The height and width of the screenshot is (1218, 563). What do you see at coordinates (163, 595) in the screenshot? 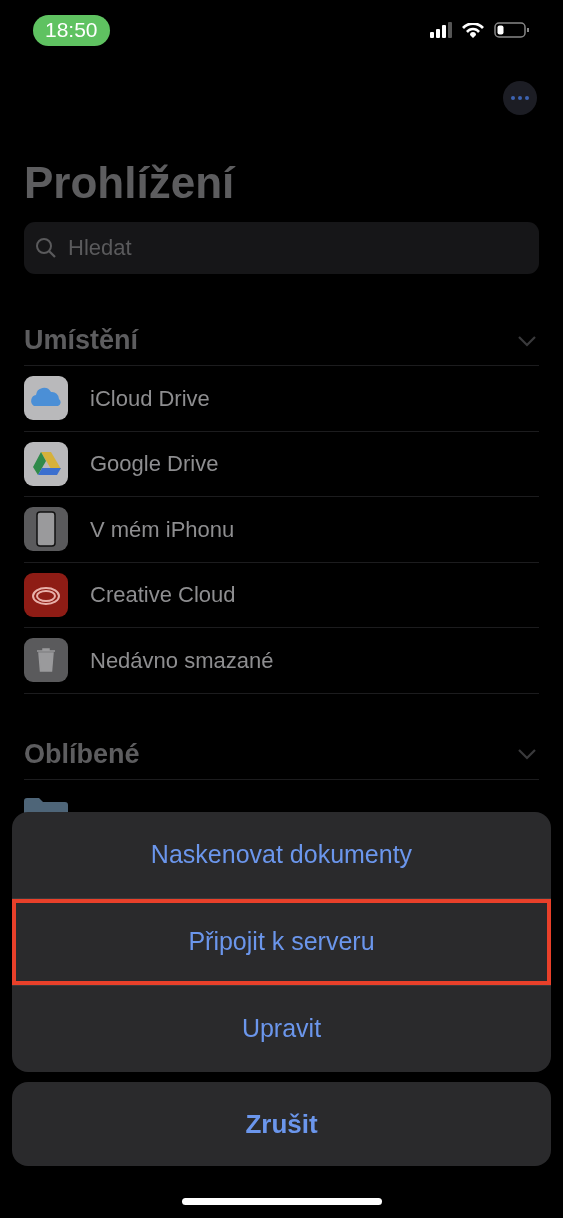
I see `location-item: Creative Cloud` at bounding box center [163, 595].